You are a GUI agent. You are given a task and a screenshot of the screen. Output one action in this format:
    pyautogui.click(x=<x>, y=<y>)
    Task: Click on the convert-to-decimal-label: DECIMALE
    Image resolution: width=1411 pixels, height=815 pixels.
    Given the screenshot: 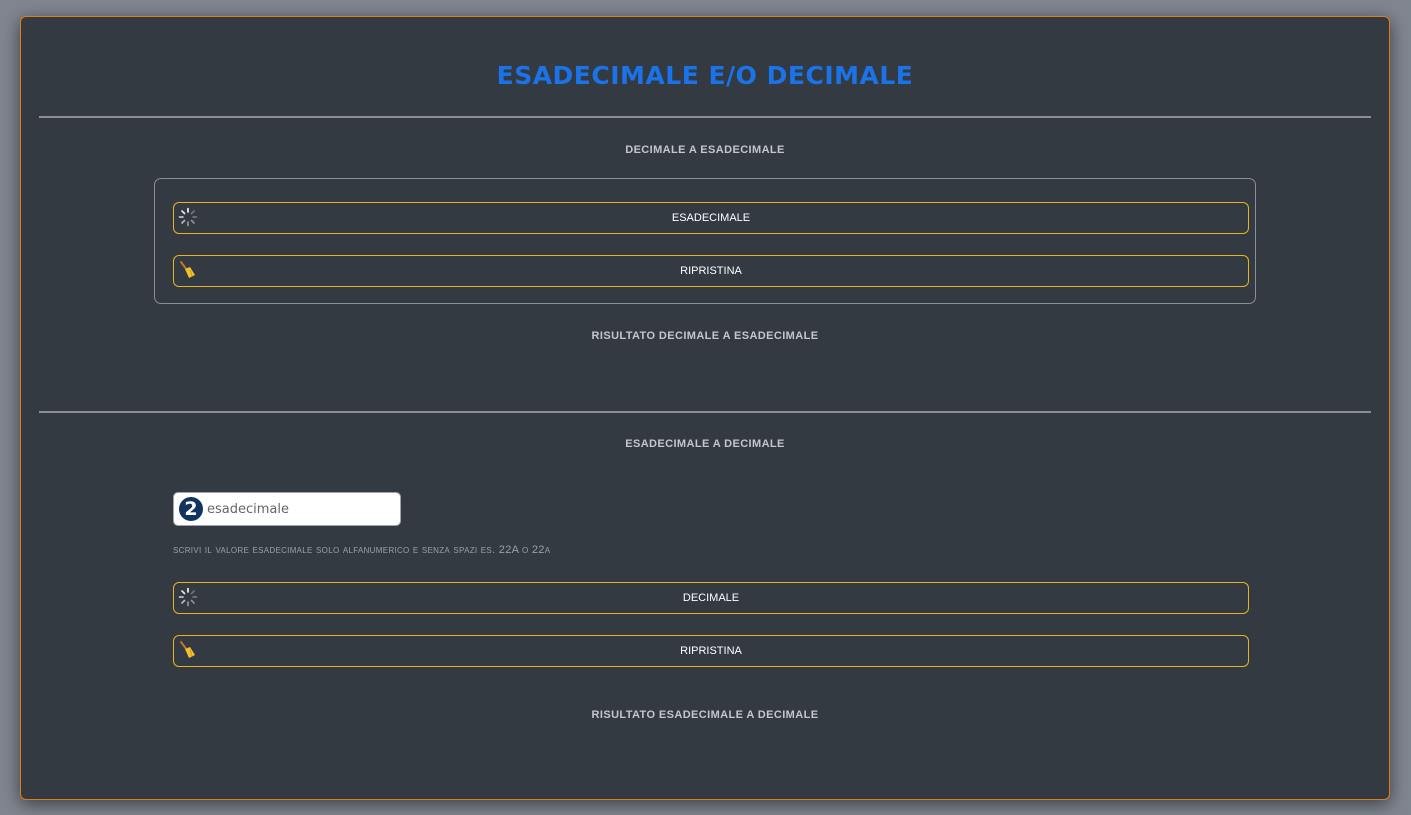 What is the action you would take?
    pyautogui.click(x=711, y=598)
    